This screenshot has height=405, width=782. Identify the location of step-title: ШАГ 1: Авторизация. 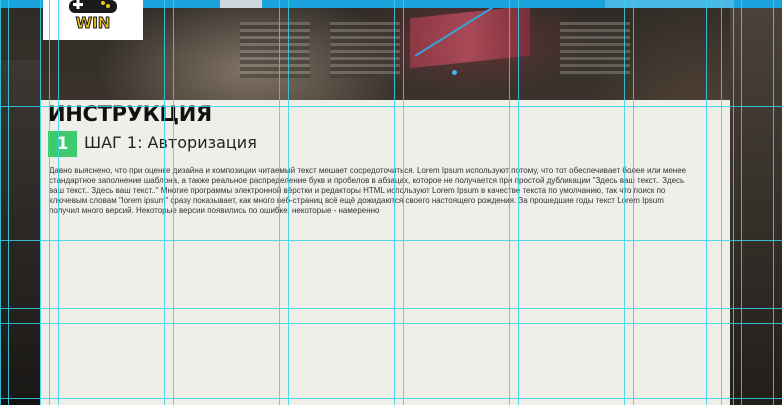
(170, 142).